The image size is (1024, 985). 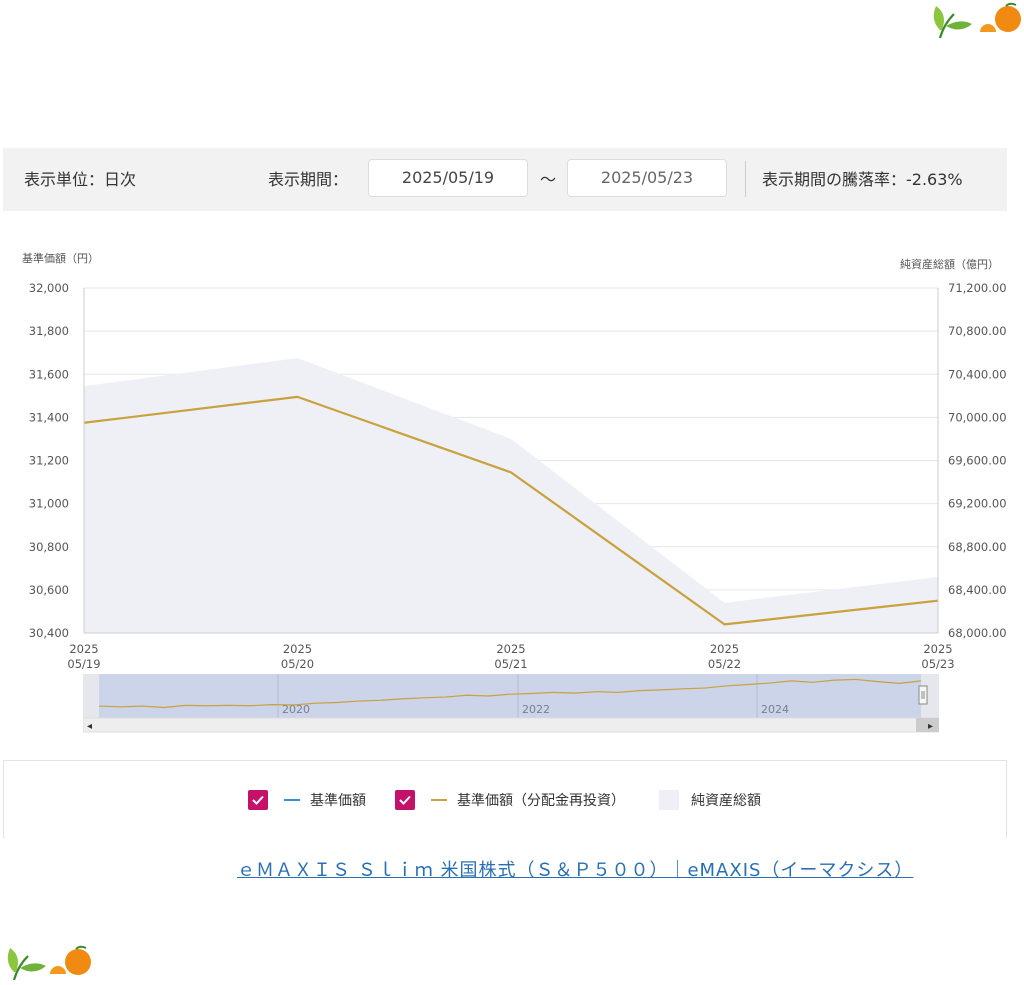 What do you see at coordinates (977, 374) in the screenshot?
I see `y-right-tick-label: 70,400.00` at bounding box center [977, 374].